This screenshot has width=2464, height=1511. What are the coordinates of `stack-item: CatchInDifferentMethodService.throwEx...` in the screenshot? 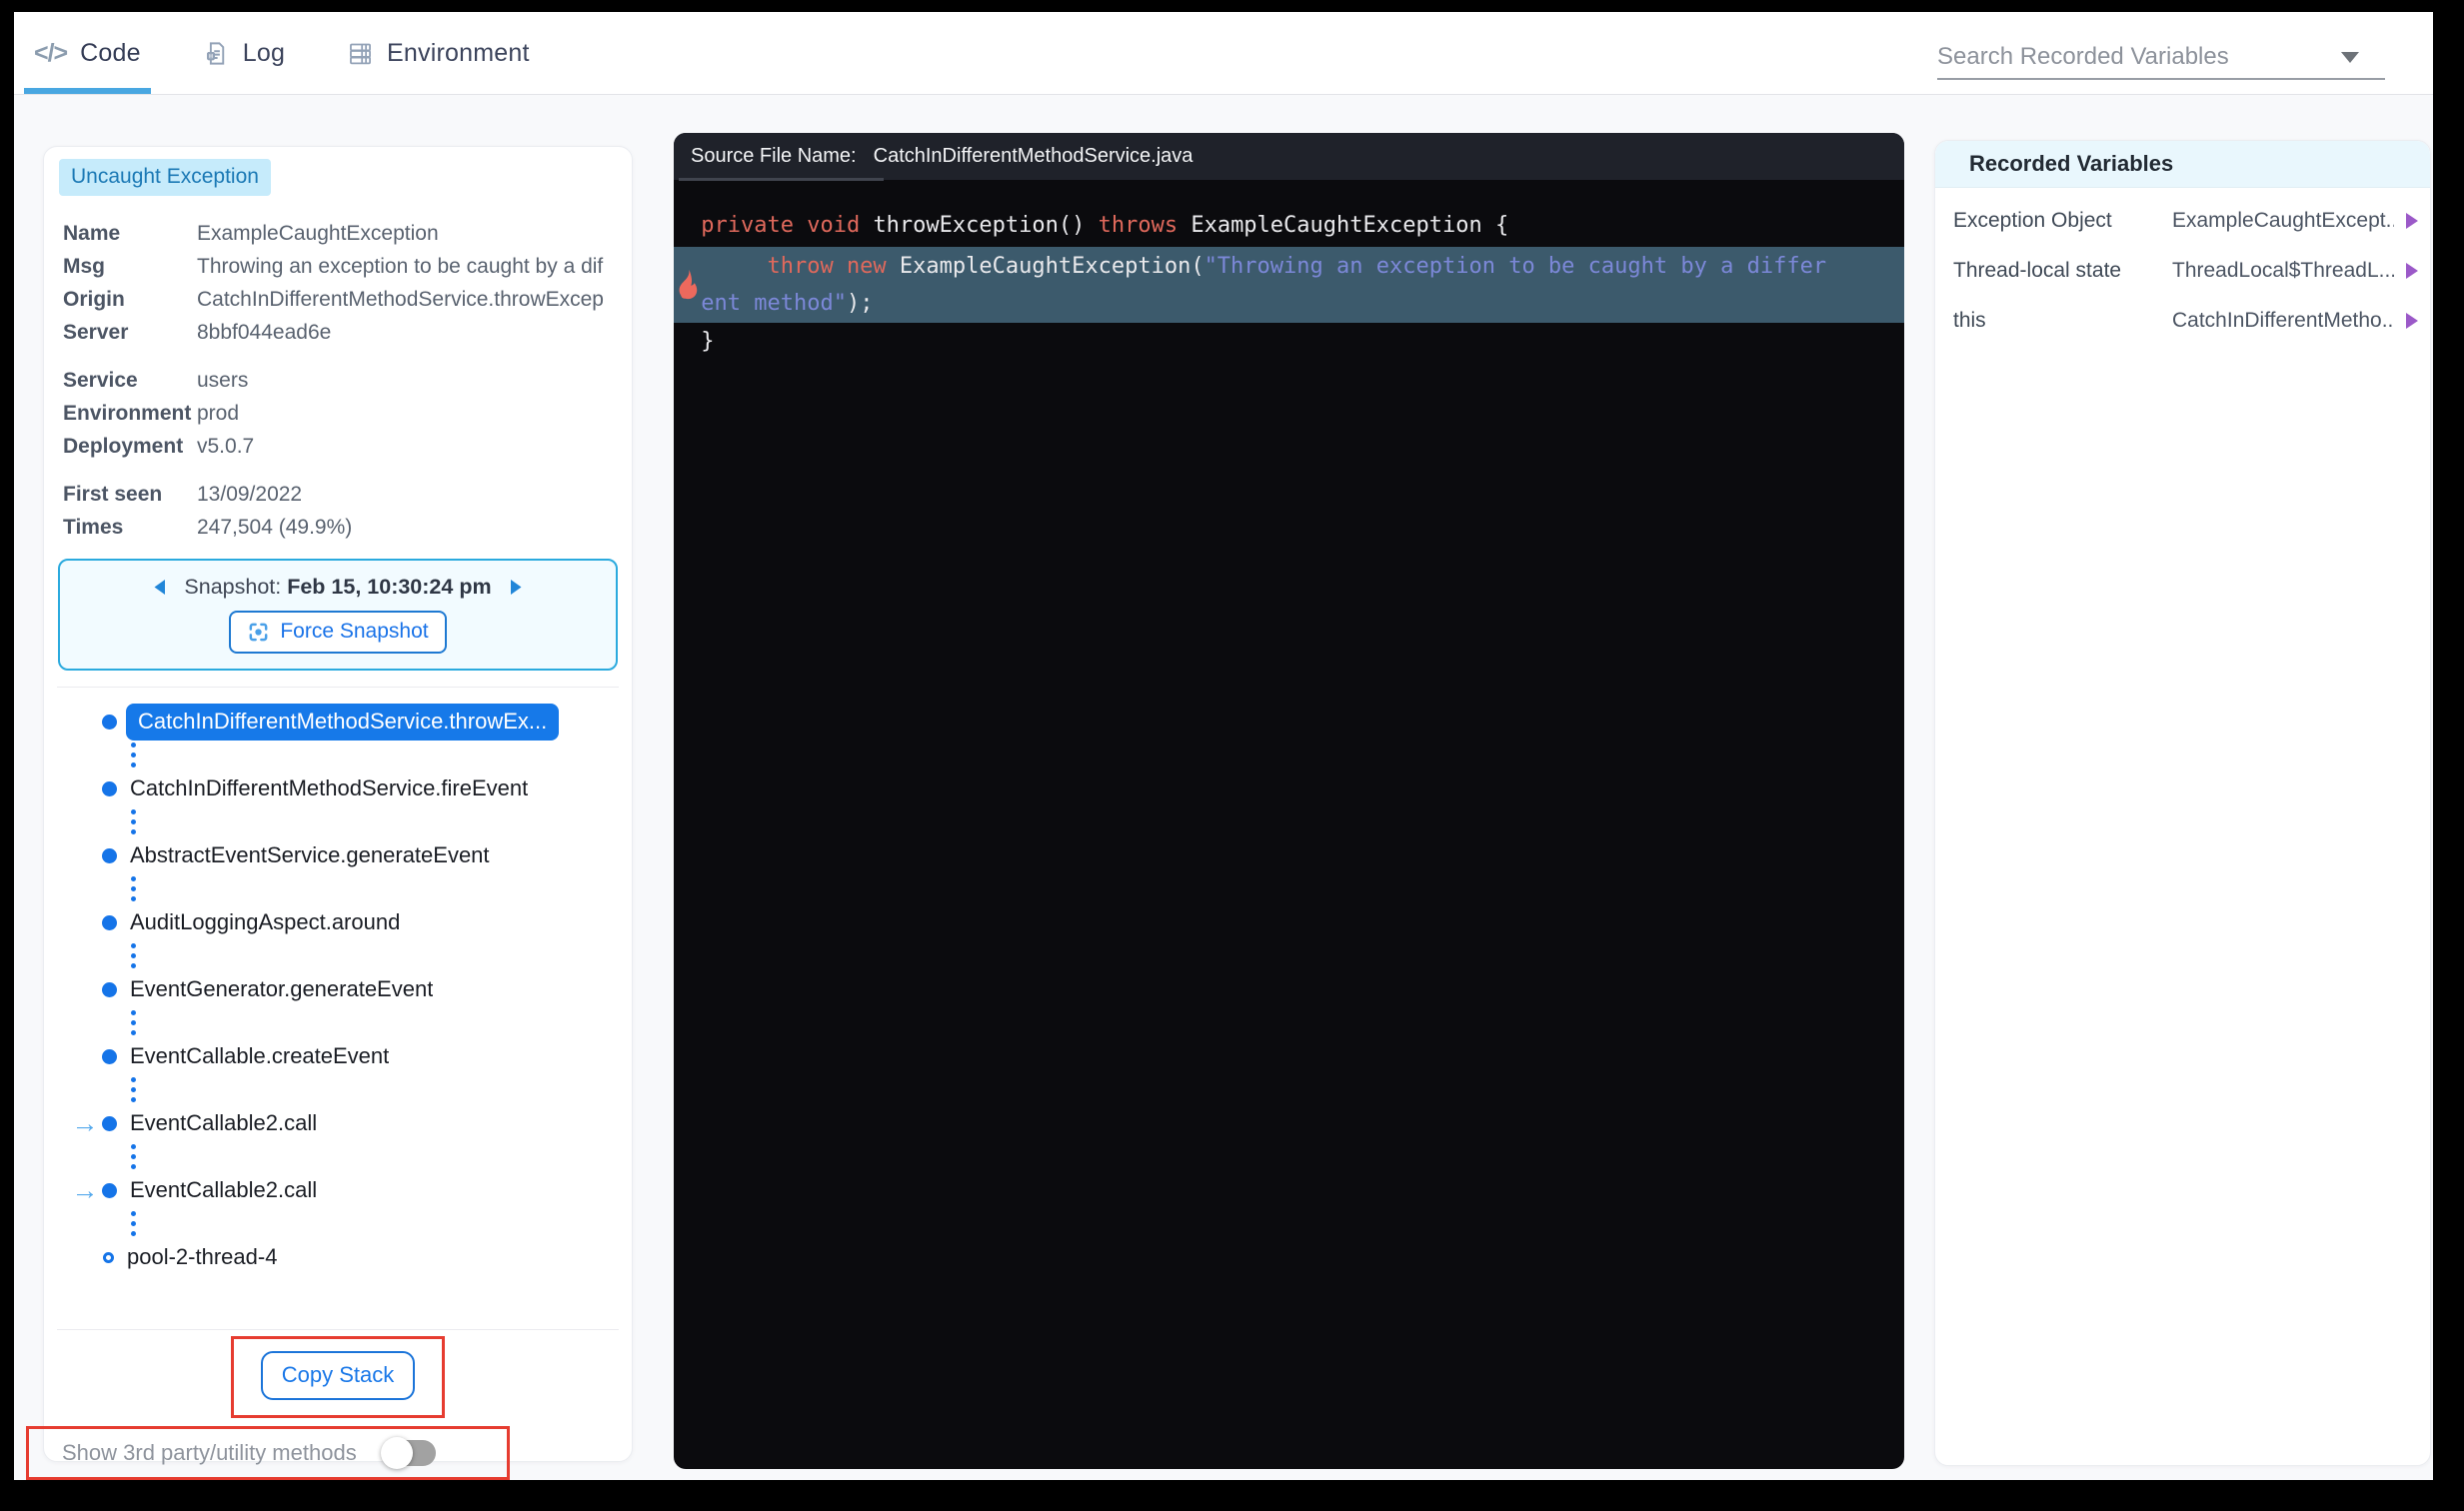 It's located at (350, 722).